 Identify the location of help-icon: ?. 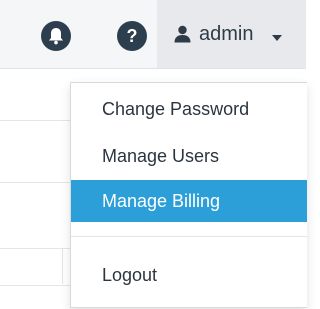
(132, 36).